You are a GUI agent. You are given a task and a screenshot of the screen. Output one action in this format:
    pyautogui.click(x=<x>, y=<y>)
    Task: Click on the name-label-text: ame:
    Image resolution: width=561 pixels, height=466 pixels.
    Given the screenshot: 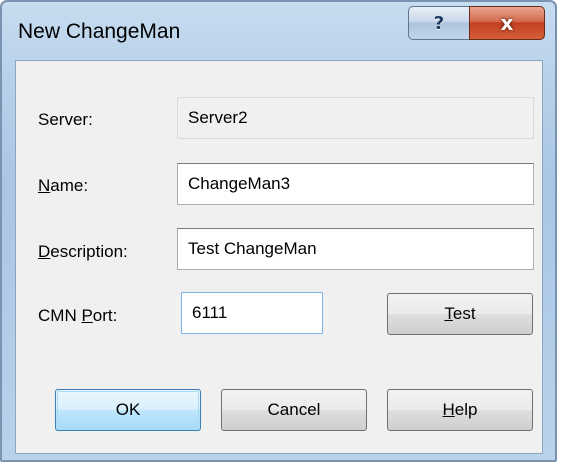 What is the action you would take?
    pyautogui.click(x=69, y=185)
    